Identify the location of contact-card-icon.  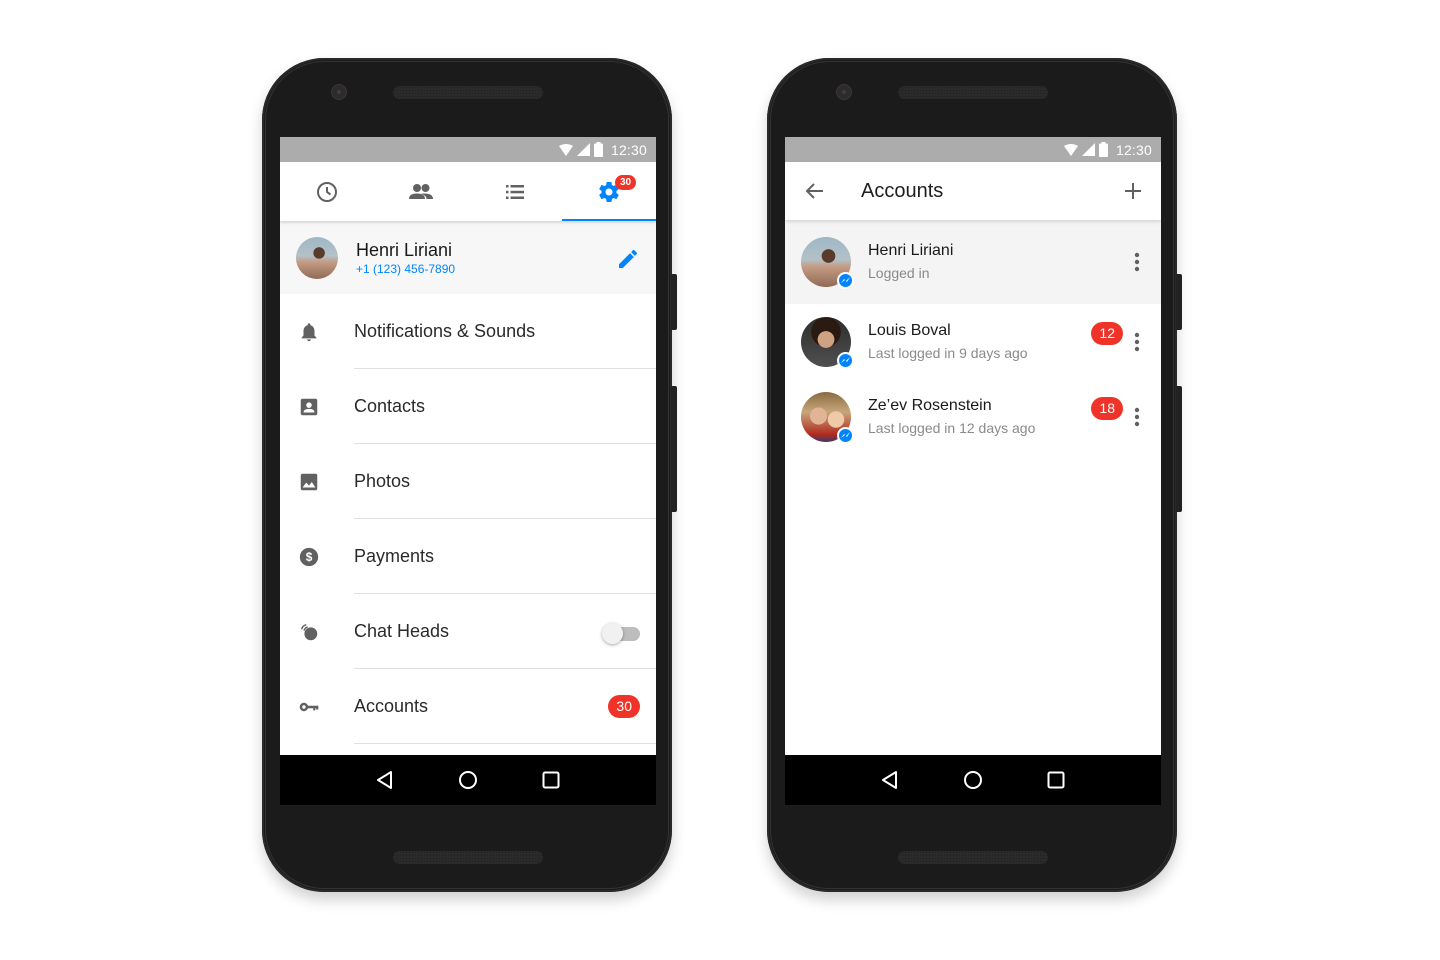
(309, 406).